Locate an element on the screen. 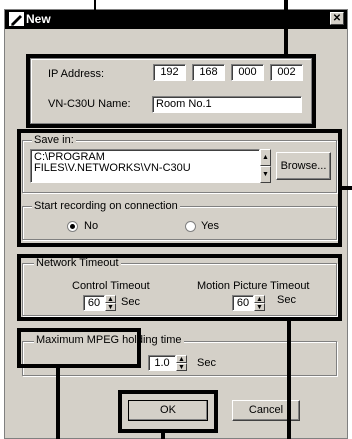 The image size is (352, 439). callout-line-save is located at coordinates (346, 188).